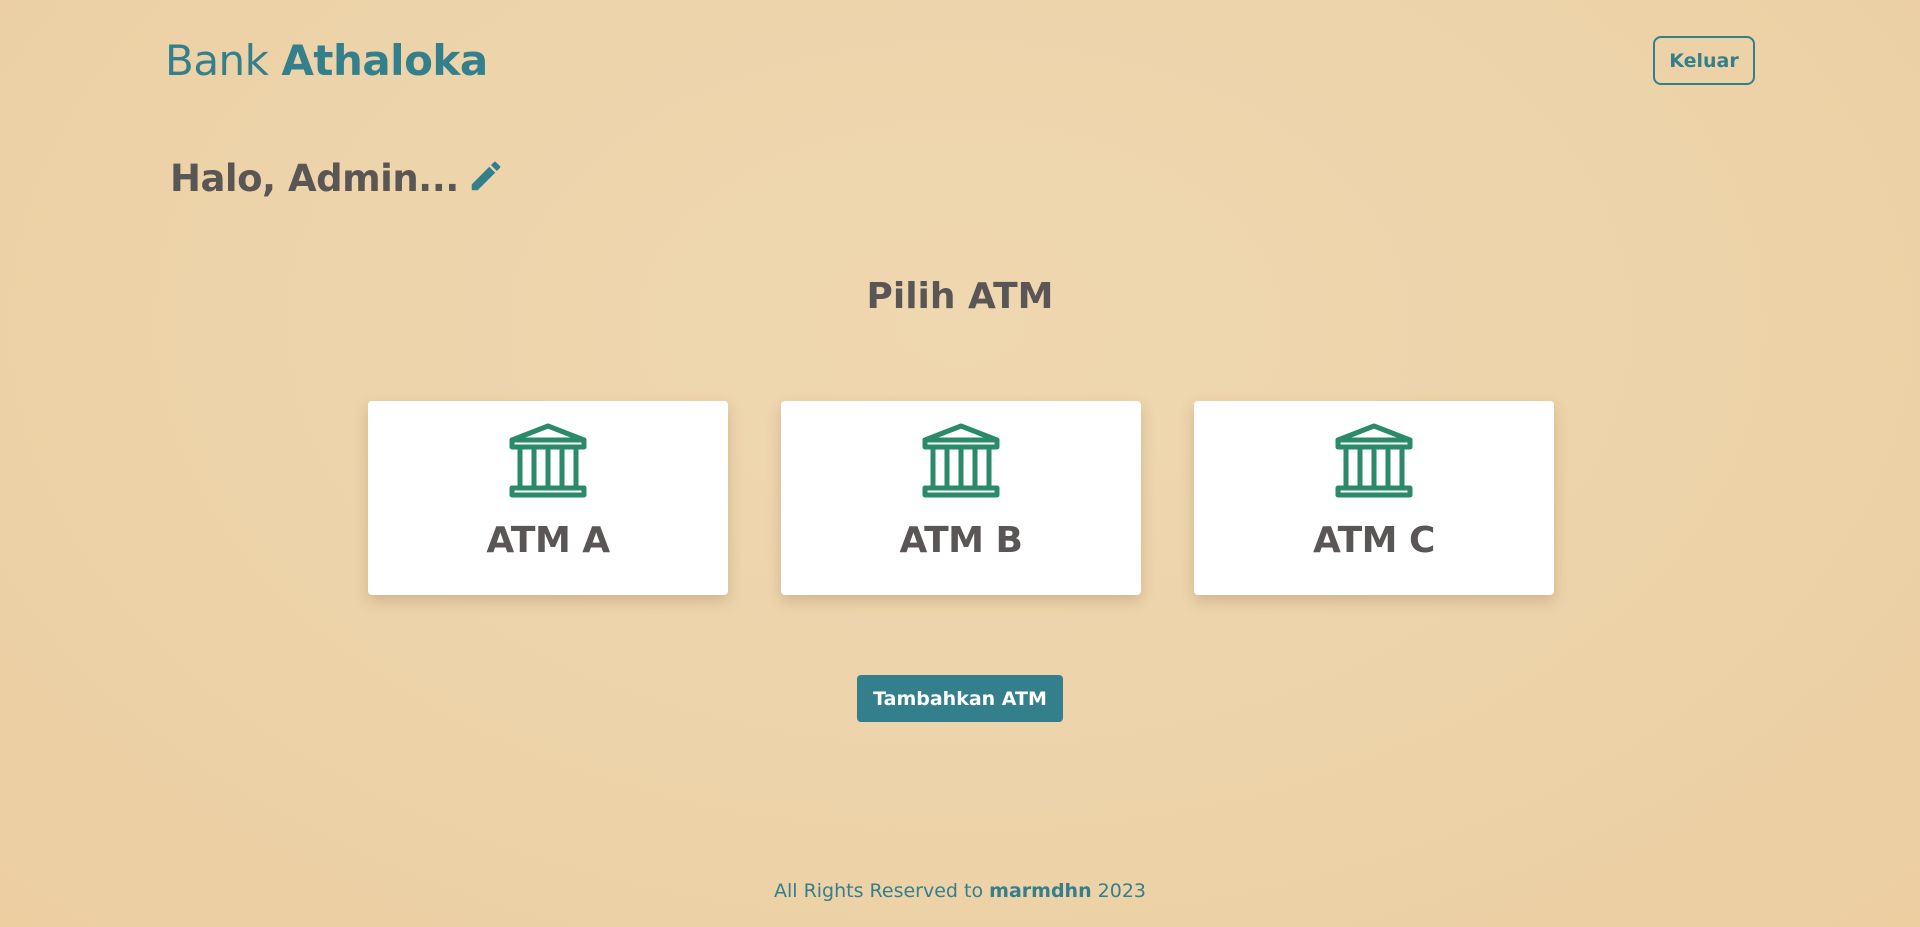 The height and width of the screenshot is (927, 1920). What do you see at coordinates (1704, 60) in the screenshot?
I see `logout-button: Keluar` at bounding box center [1704, 60].